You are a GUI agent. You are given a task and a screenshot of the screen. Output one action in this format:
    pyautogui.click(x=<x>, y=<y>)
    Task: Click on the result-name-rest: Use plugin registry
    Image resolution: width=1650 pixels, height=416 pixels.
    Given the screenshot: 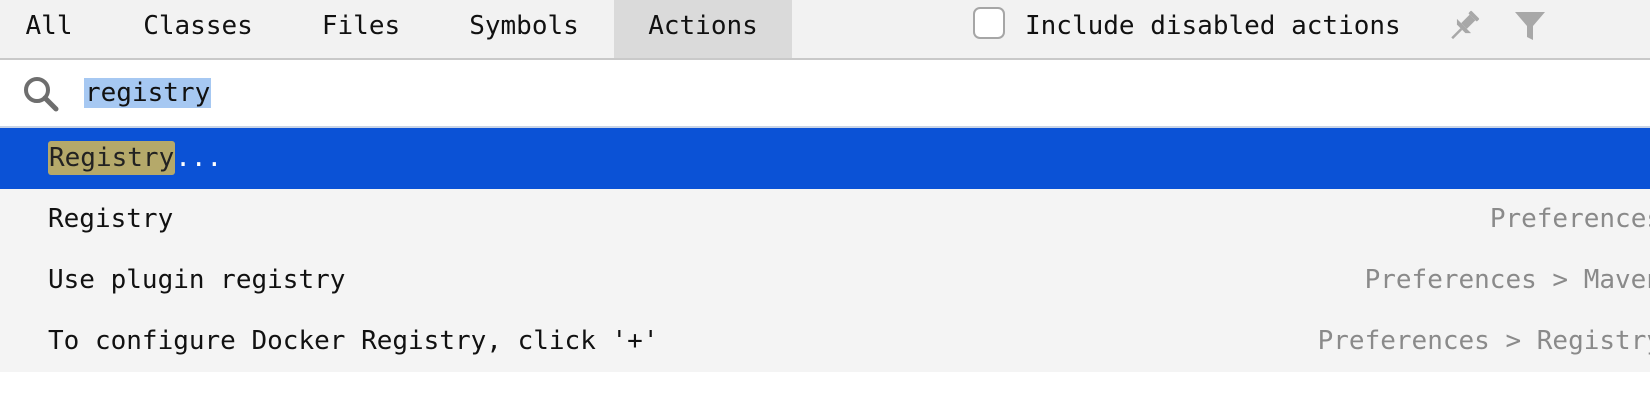 What is the action you would take?
    pyautogui.click(x=197, y=280)
    